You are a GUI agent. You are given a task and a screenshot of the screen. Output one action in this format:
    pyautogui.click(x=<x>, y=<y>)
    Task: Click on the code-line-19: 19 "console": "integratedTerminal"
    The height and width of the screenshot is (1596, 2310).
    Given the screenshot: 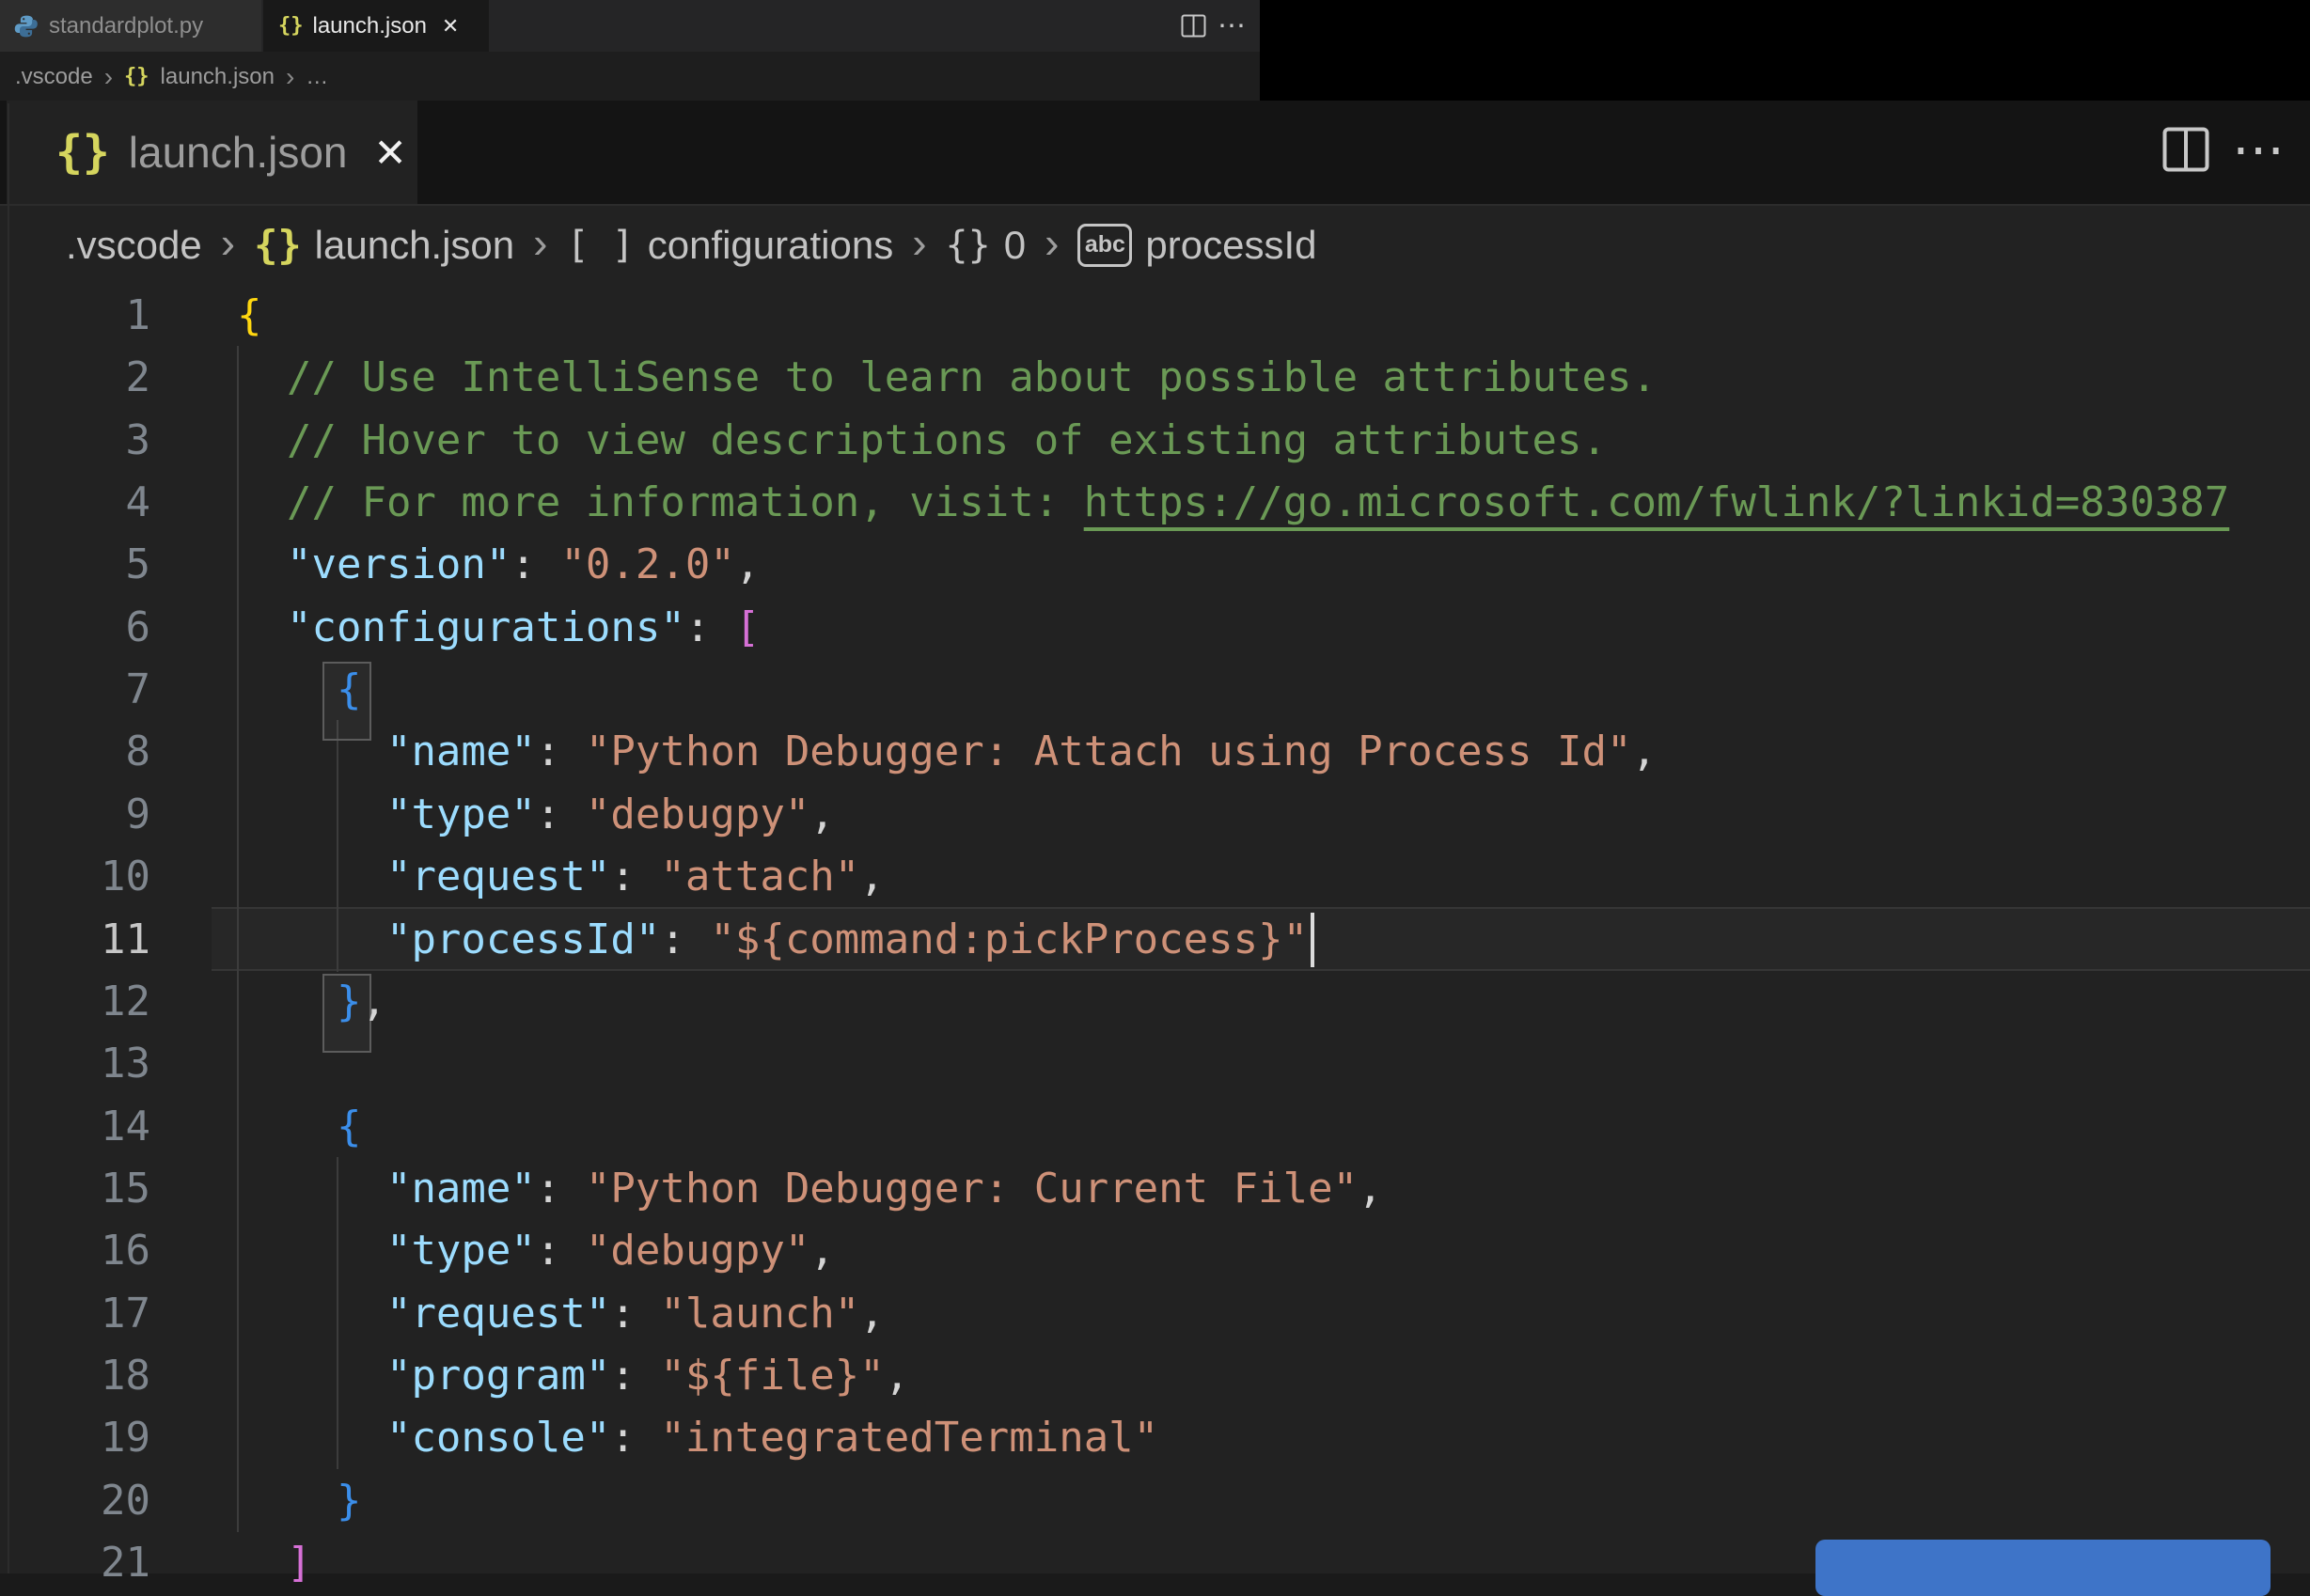 What is the action you would take?
    pyautogui.click(x=1155, y=1437)
    